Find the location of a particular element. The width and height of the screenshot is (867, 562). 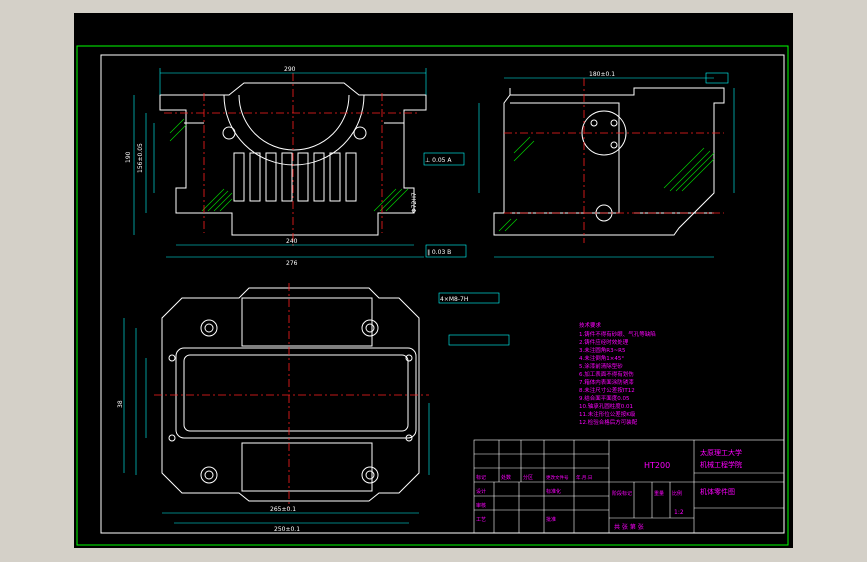

dim-side-width: 180±0.1 is located at coordinates (602, 74).